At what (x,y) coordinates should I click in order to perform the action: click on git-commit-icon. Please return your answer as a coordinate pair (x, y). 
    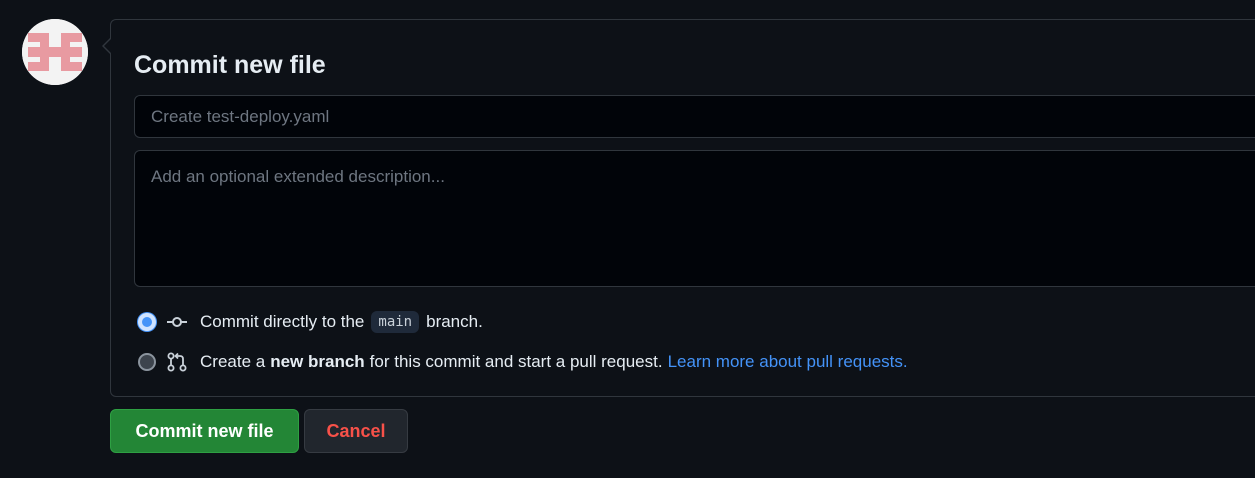
    Looking at the image, I should click on (177, 322).